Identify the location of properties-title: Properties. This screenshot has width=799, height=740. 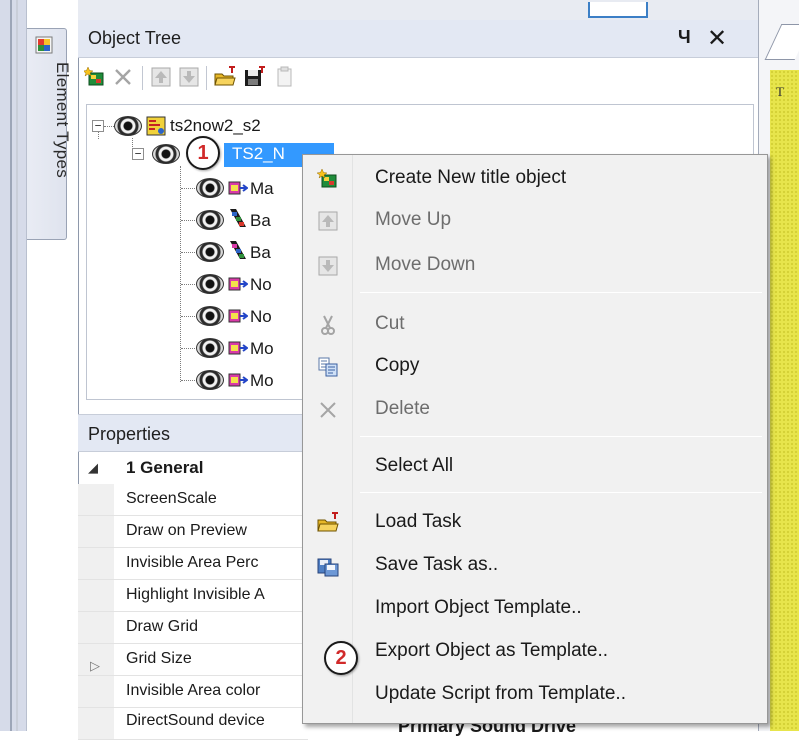
(129, 434).